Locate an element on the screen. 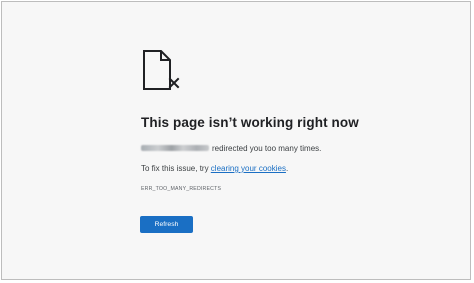 Image resolution: width=474 pixels, height=283 pixels. clear-cookies-link: clearing your cookies is located at coordinates (248, 168).